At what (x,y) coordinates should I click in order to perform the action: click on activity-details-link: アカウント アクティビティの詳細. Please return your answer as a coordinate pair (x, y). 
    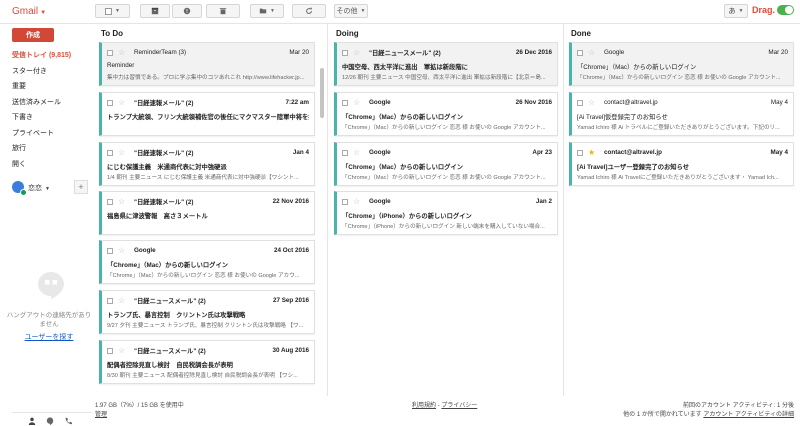
    Looking at the image, I should click on (748, 415).